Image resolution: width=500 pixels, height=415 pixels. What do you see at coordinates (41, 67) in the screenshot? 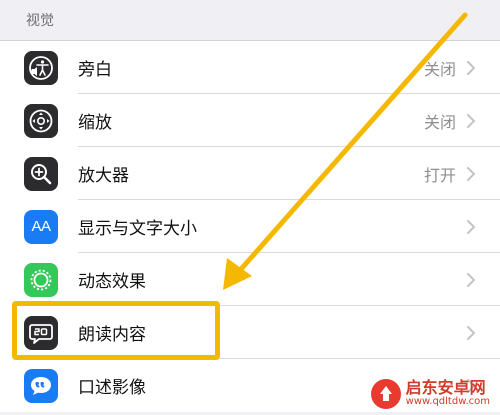
I see `voiceover-icon` at bounding box center [41, 67].